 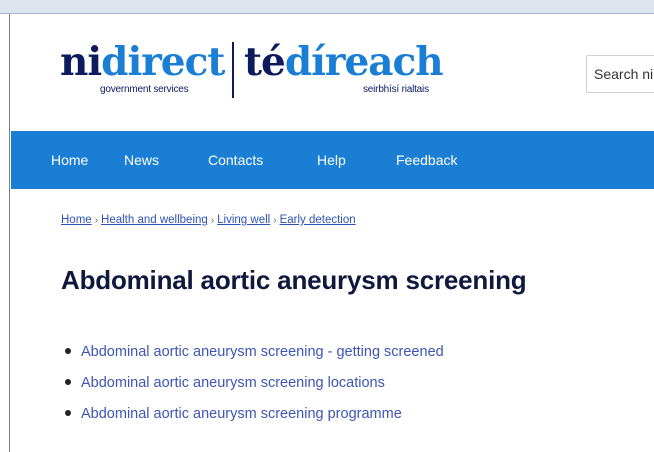 I want to click on nav-item-home: Home, so click(x=69, y=160).